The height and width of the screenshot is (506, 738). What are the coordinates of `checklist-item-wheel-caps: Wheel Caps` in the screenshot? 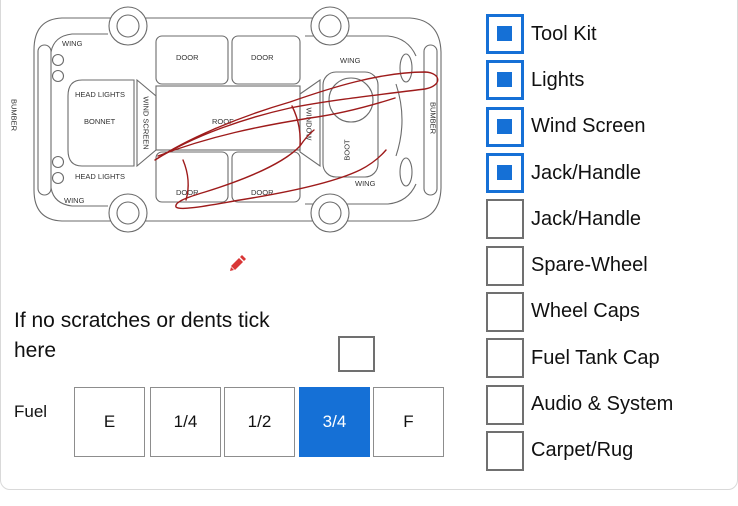 It's located at (579, 312).